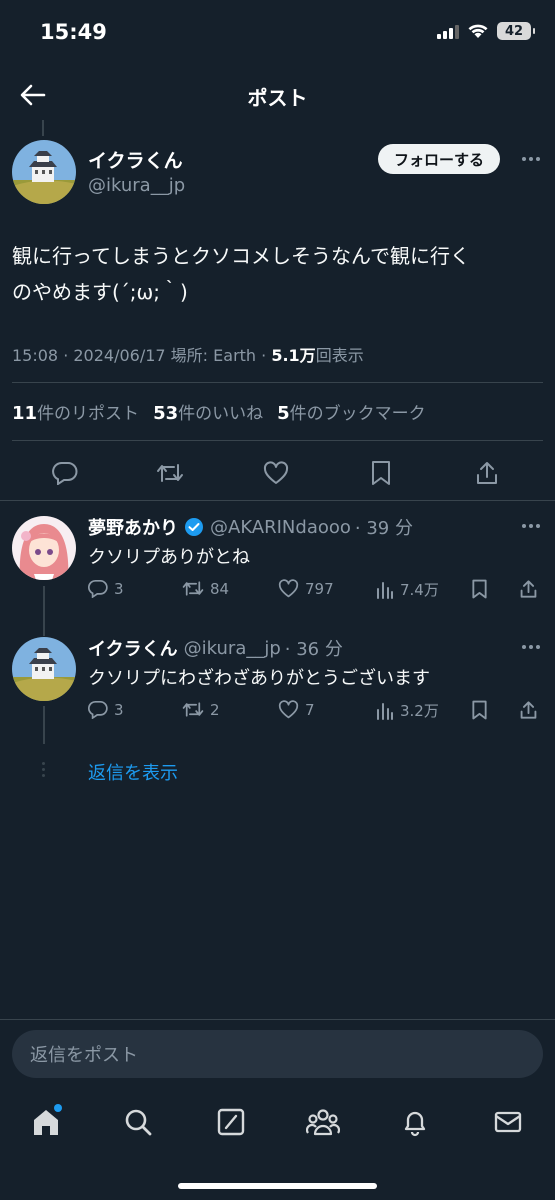  What do you see at coordinates (259, 678) in the screenshot?
I see `reply-text: クソリプにわざわざありがとうございます` at bounding box center [259, 678].